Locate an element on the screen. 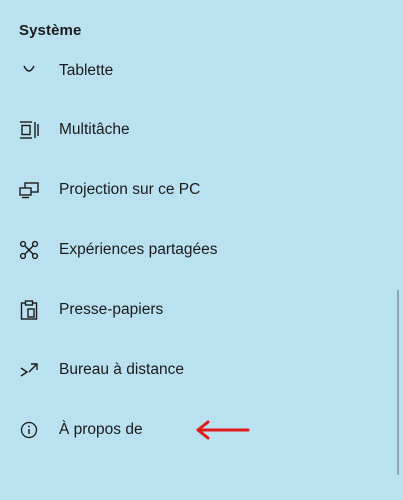 This screenshot has height=500, width=403. section-title: Système is located at coordinates (50, 30).